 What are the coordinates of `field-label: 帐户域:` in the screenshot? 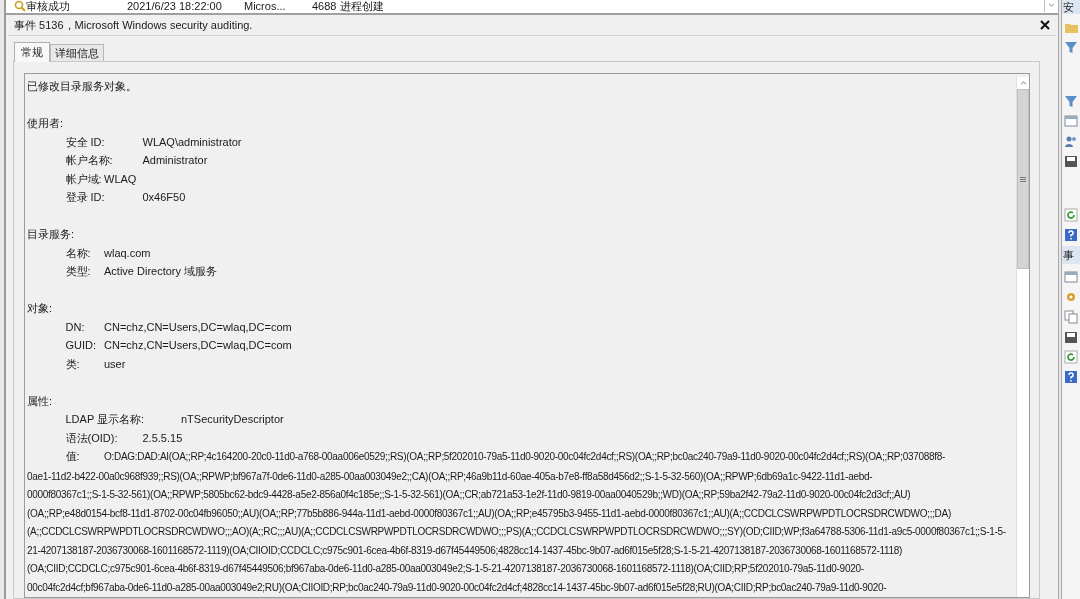 It's located at (83, 178).